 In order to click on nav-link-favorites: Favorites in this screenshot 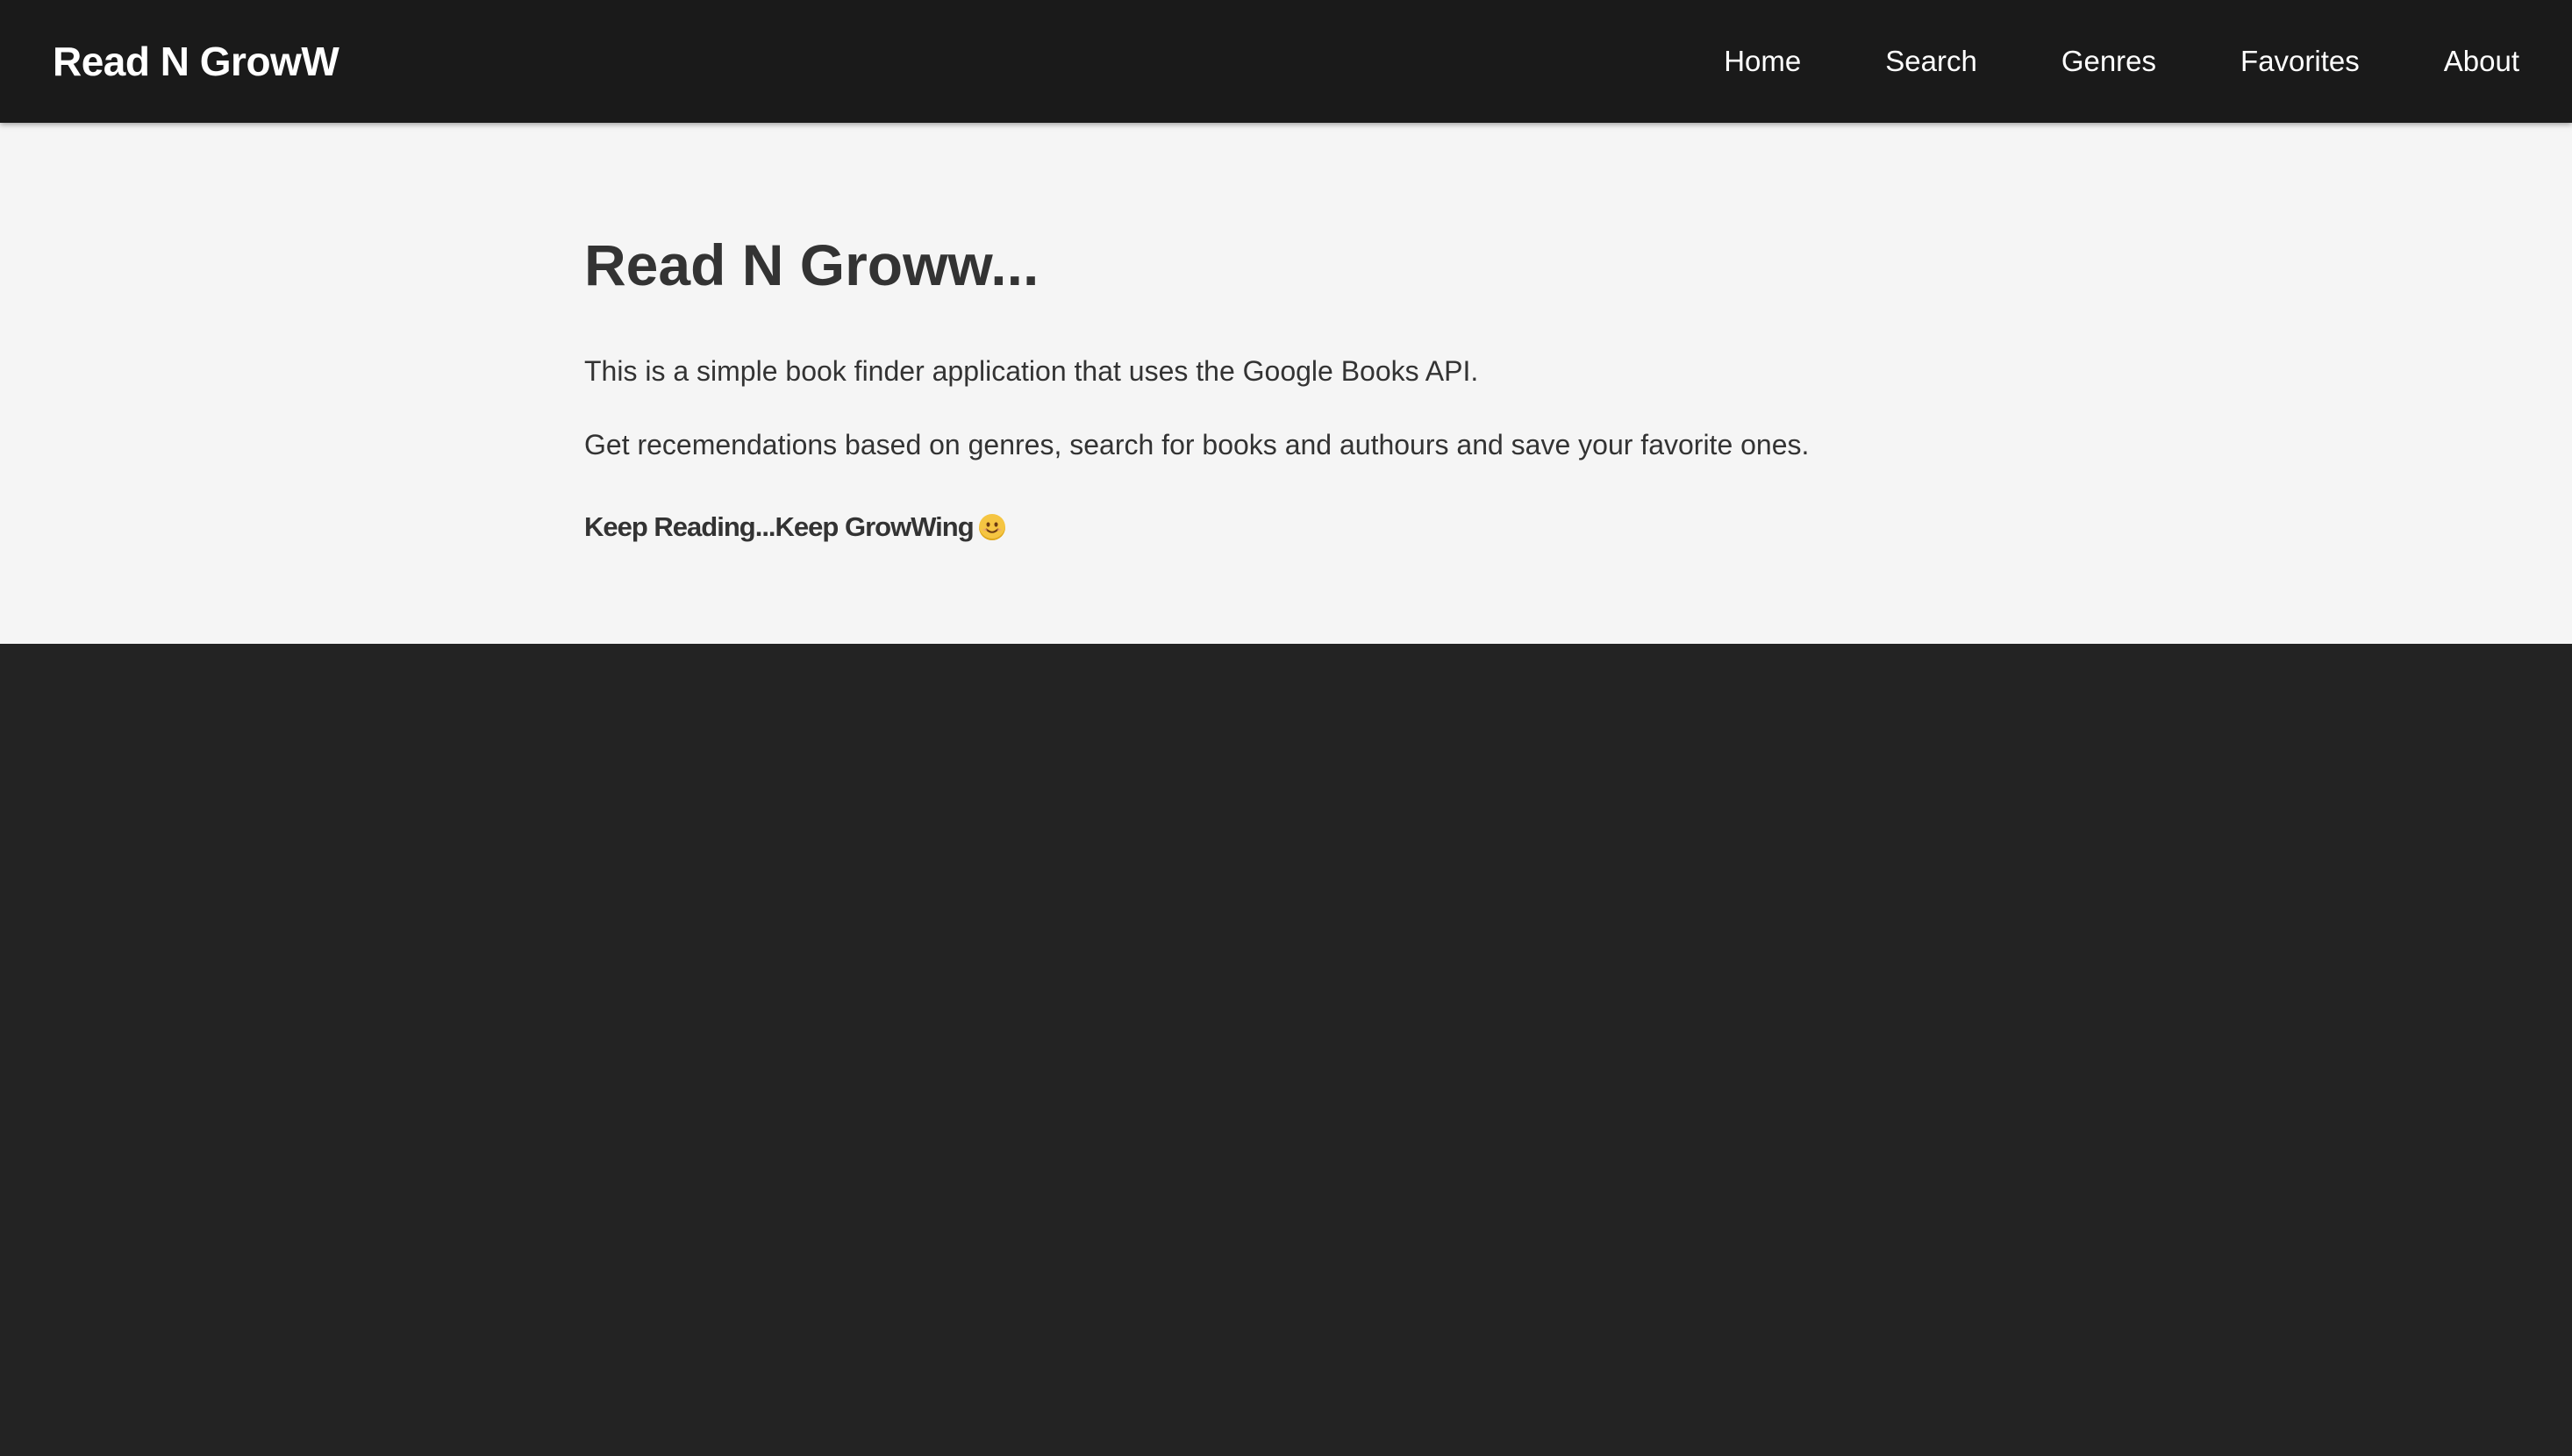, I will do `click(2300, 61)`.